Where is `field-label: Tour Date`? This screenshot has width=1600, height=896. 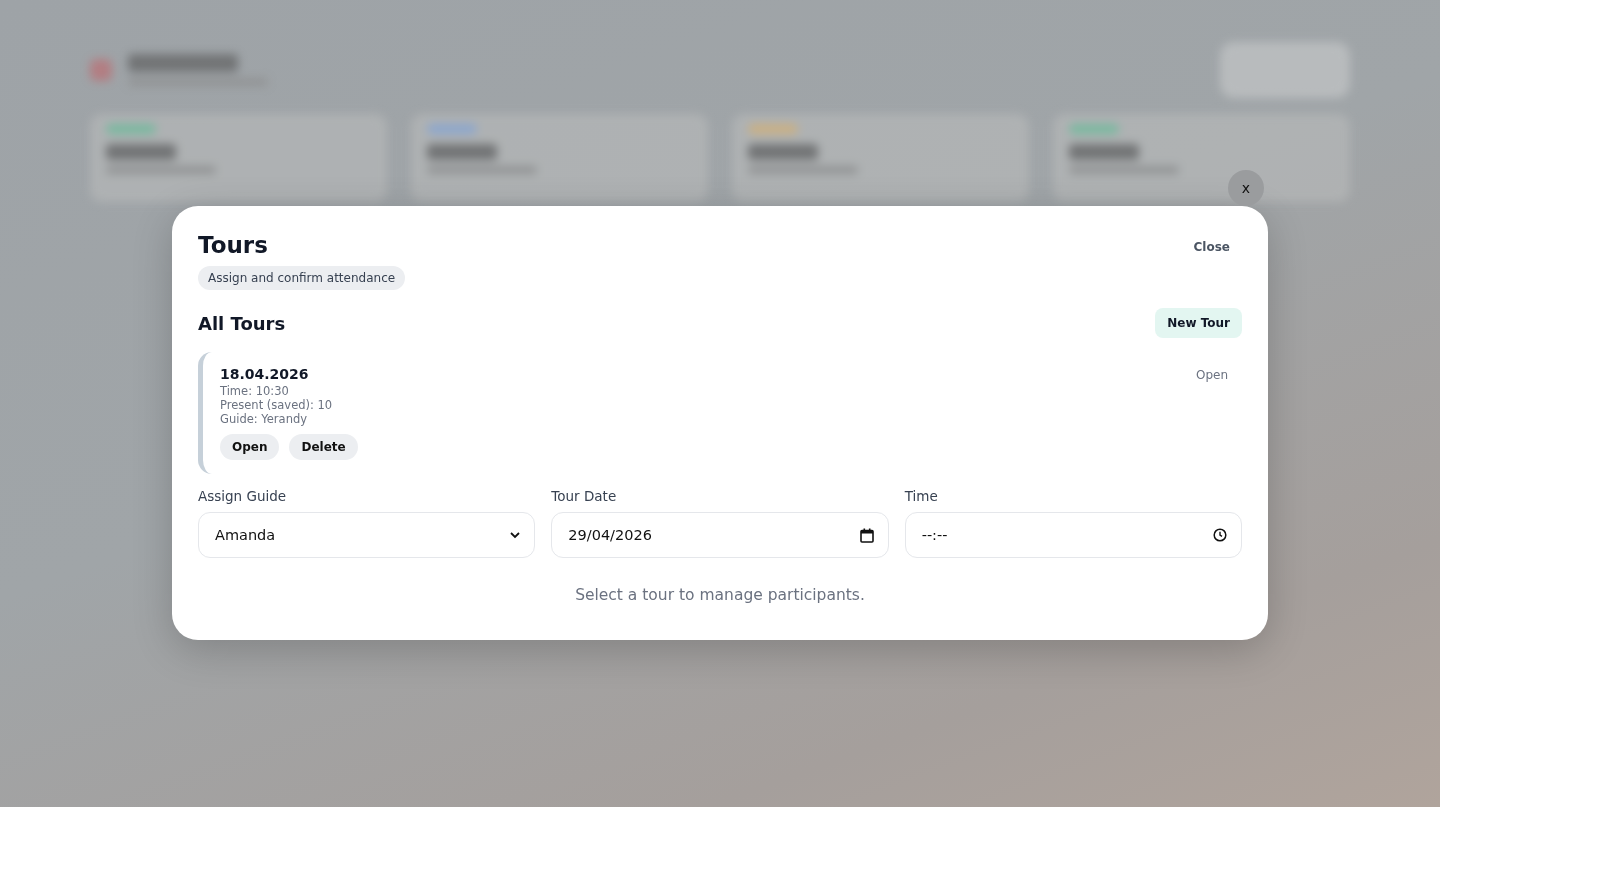
field-label: Tour Date is located at coordinates (584, 496).